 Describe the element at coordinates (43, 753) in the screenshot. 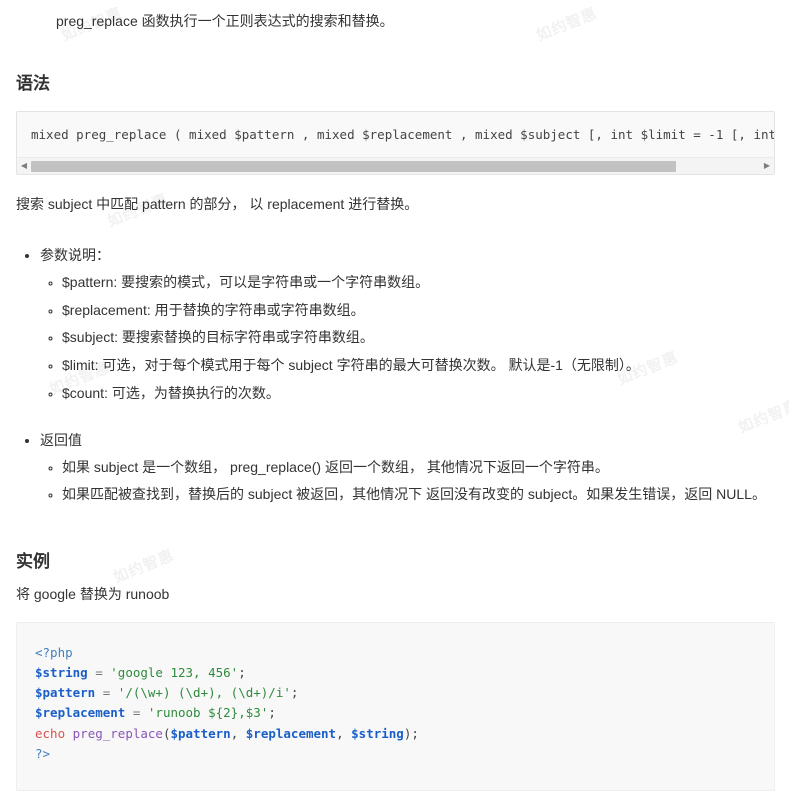

I see `code-token: ?>` at that location.